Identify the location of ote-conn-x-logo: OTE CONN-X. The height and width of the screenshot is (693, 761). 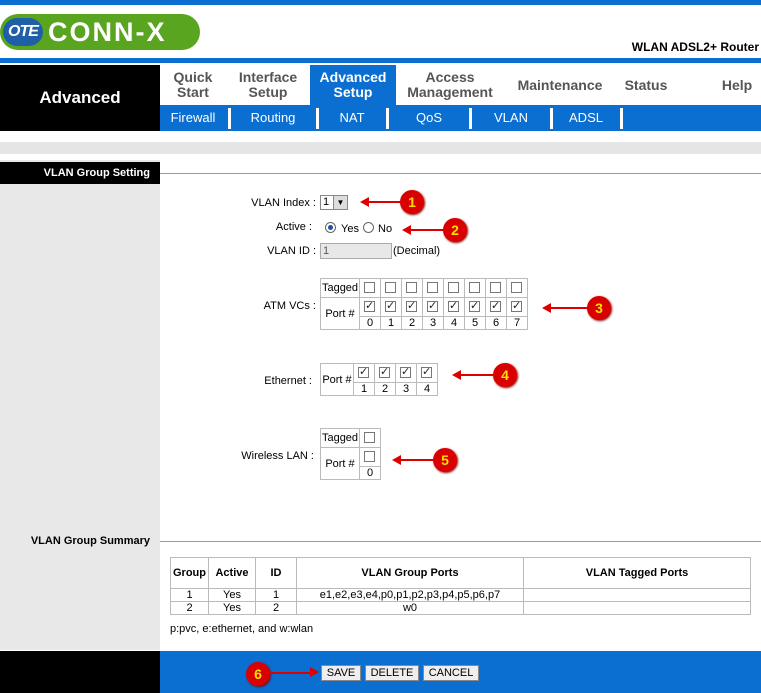
(100, 32).